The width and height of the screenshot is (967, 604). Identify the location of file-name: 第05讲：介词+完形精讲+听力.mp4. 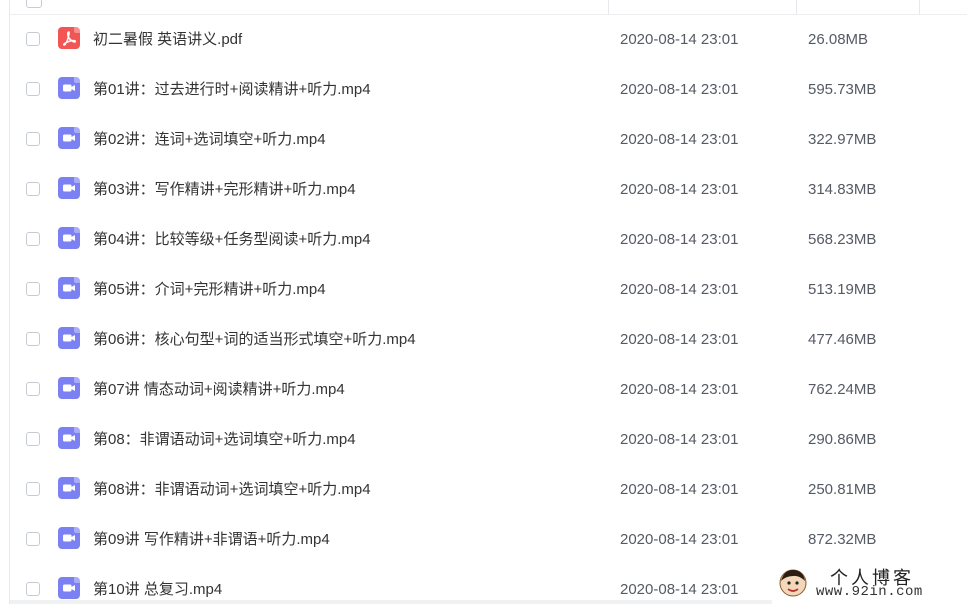
(209, 290).